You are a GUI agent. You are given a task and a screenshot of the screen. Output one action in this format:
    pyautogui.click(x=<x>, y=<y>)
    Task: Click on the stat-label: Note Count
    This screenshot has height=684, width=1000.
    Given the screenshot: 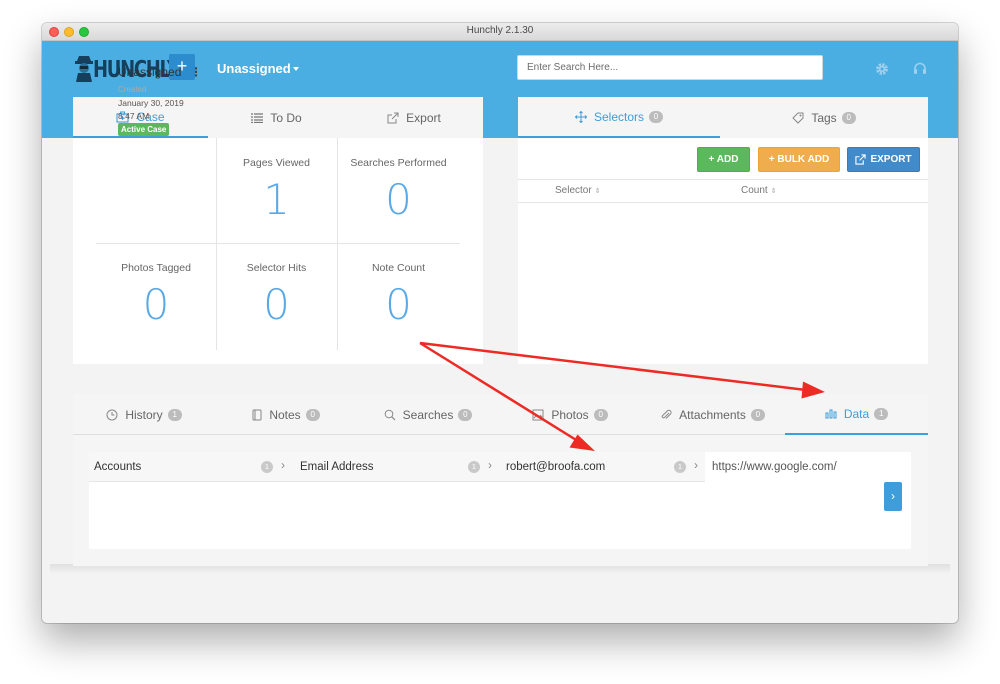 What is the action you would take?
    pyautogui.click(x=398, y=268)
    